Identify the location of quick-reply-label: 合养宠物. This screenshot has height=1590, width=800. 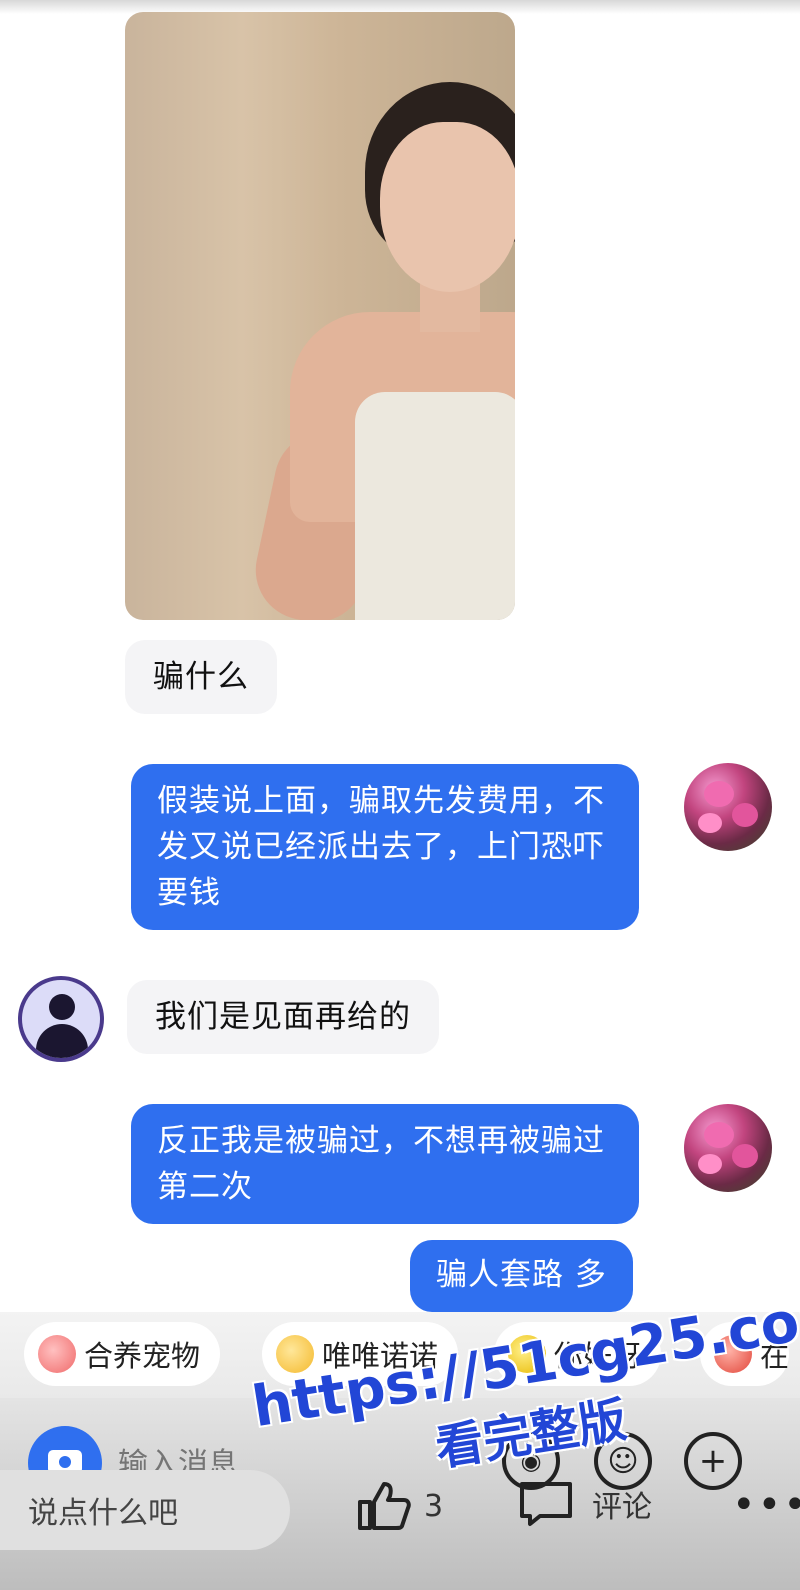
(142, 1356).